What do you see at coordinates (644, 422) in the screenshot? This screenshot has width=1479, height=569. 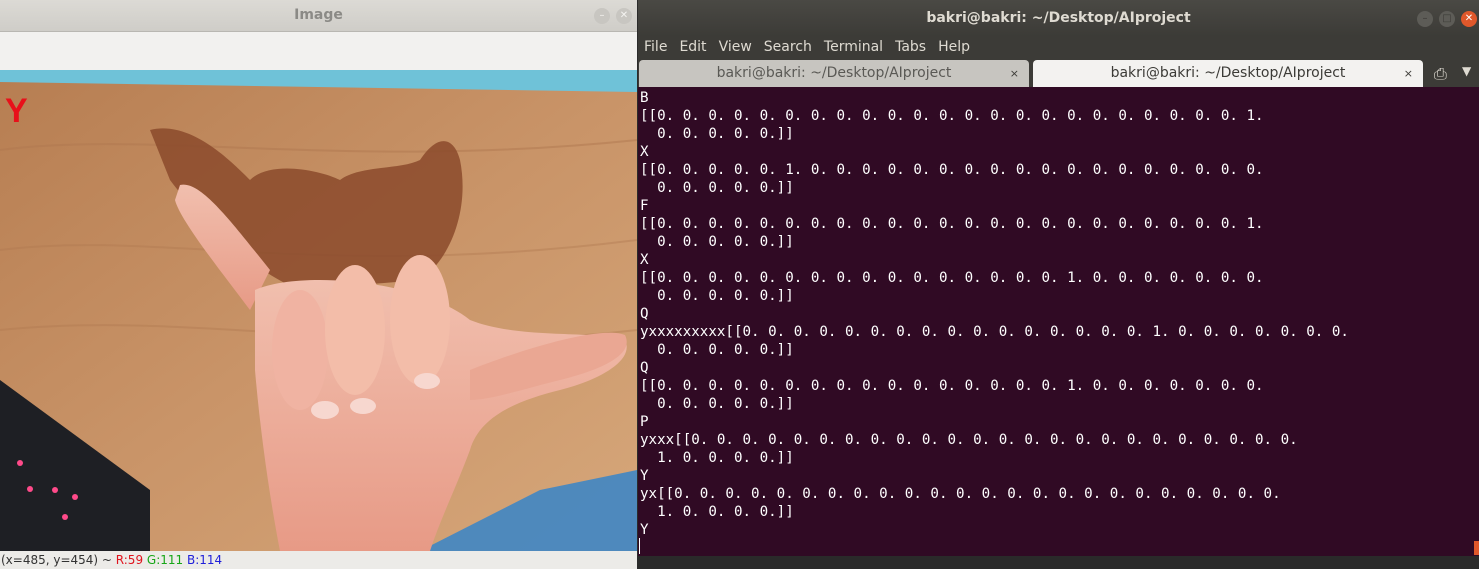 I see `terminal-line: P` at bounding box center [644, 422].